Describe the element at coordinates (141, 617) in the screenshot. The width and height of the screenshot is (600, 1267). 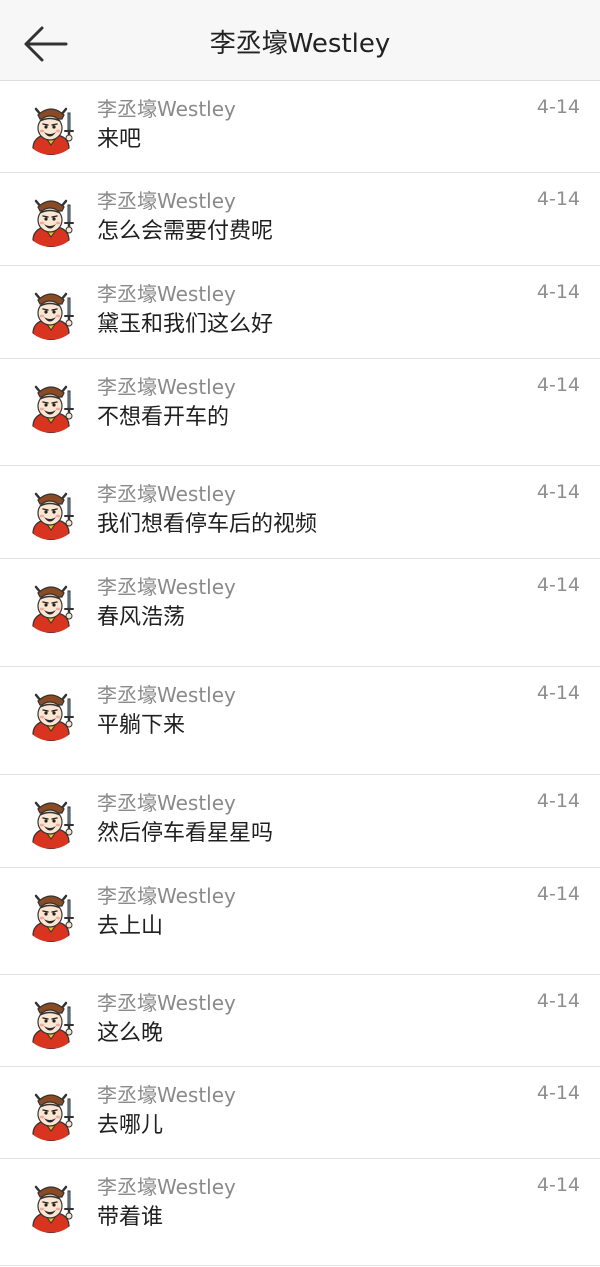
I see `comment-text: 春风浩荡` at that location.